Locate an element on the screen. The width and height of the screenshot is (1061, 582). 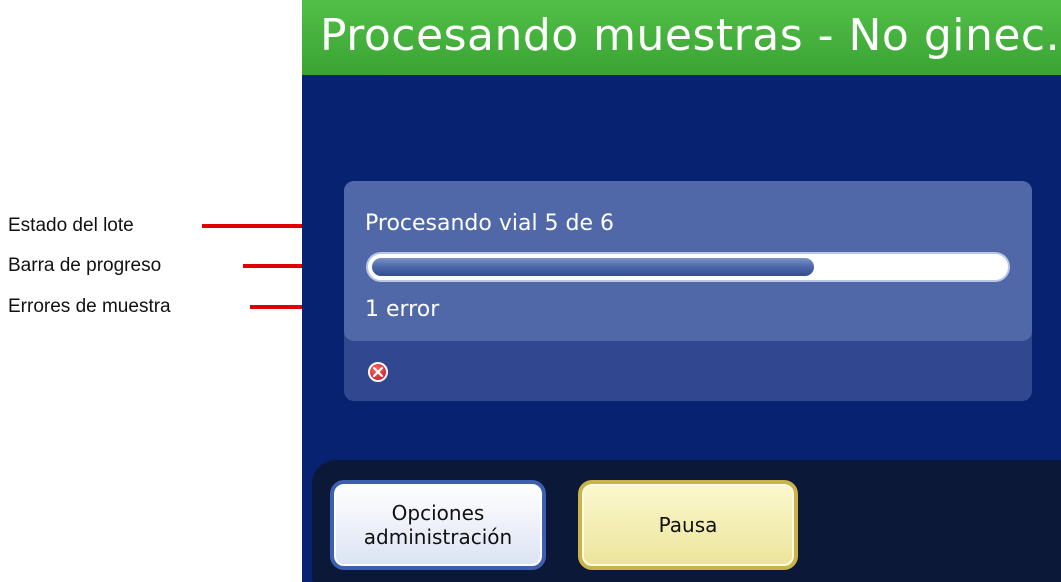
callout-label-batch-status: Estado del lote is located at coordinates (71, 225).